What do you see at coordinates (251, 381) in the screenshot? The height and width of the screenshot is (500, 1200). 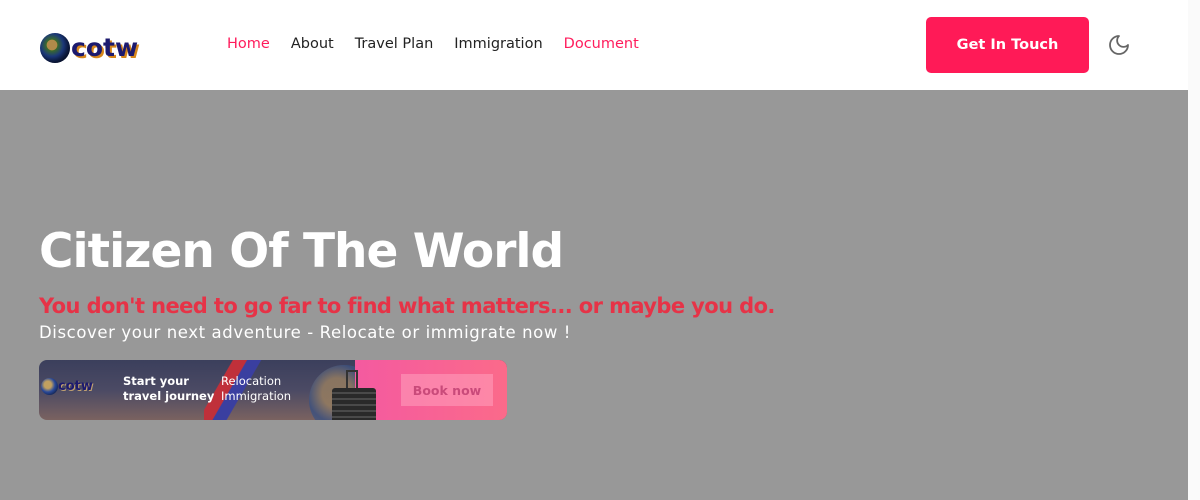 I see `banner-service-relocation: Relocation` at bounding box center [251, 381].